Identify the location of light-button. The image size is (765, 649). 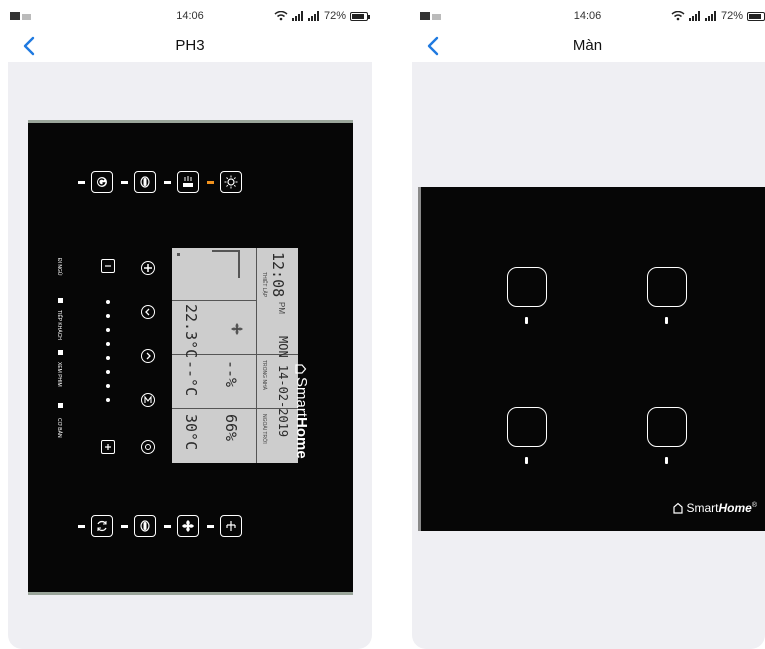
(231, 182).